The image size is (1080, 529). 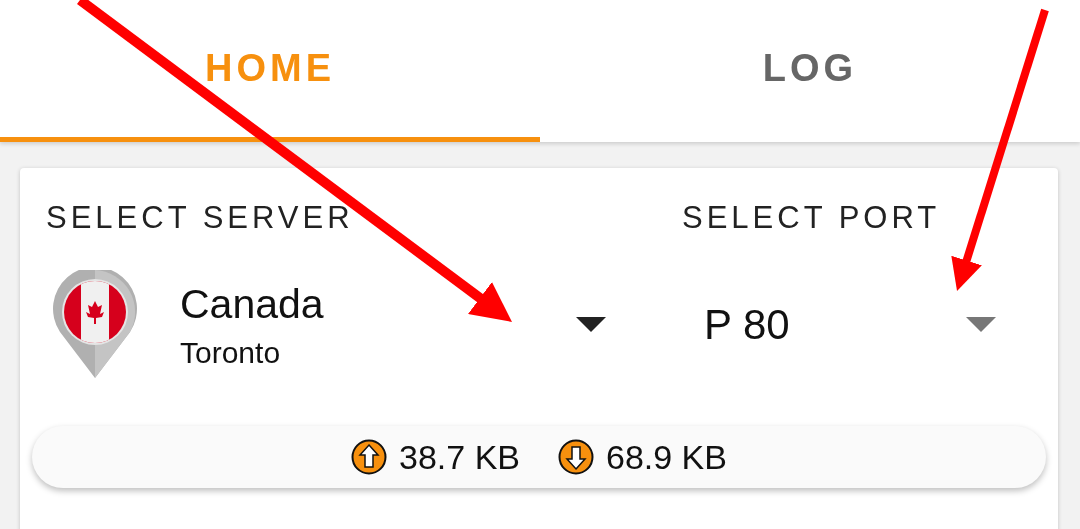 What do you see at coordinates (810, 71) in the screenshot?
I see `tab: LOG` at bounding box center [810, 71].